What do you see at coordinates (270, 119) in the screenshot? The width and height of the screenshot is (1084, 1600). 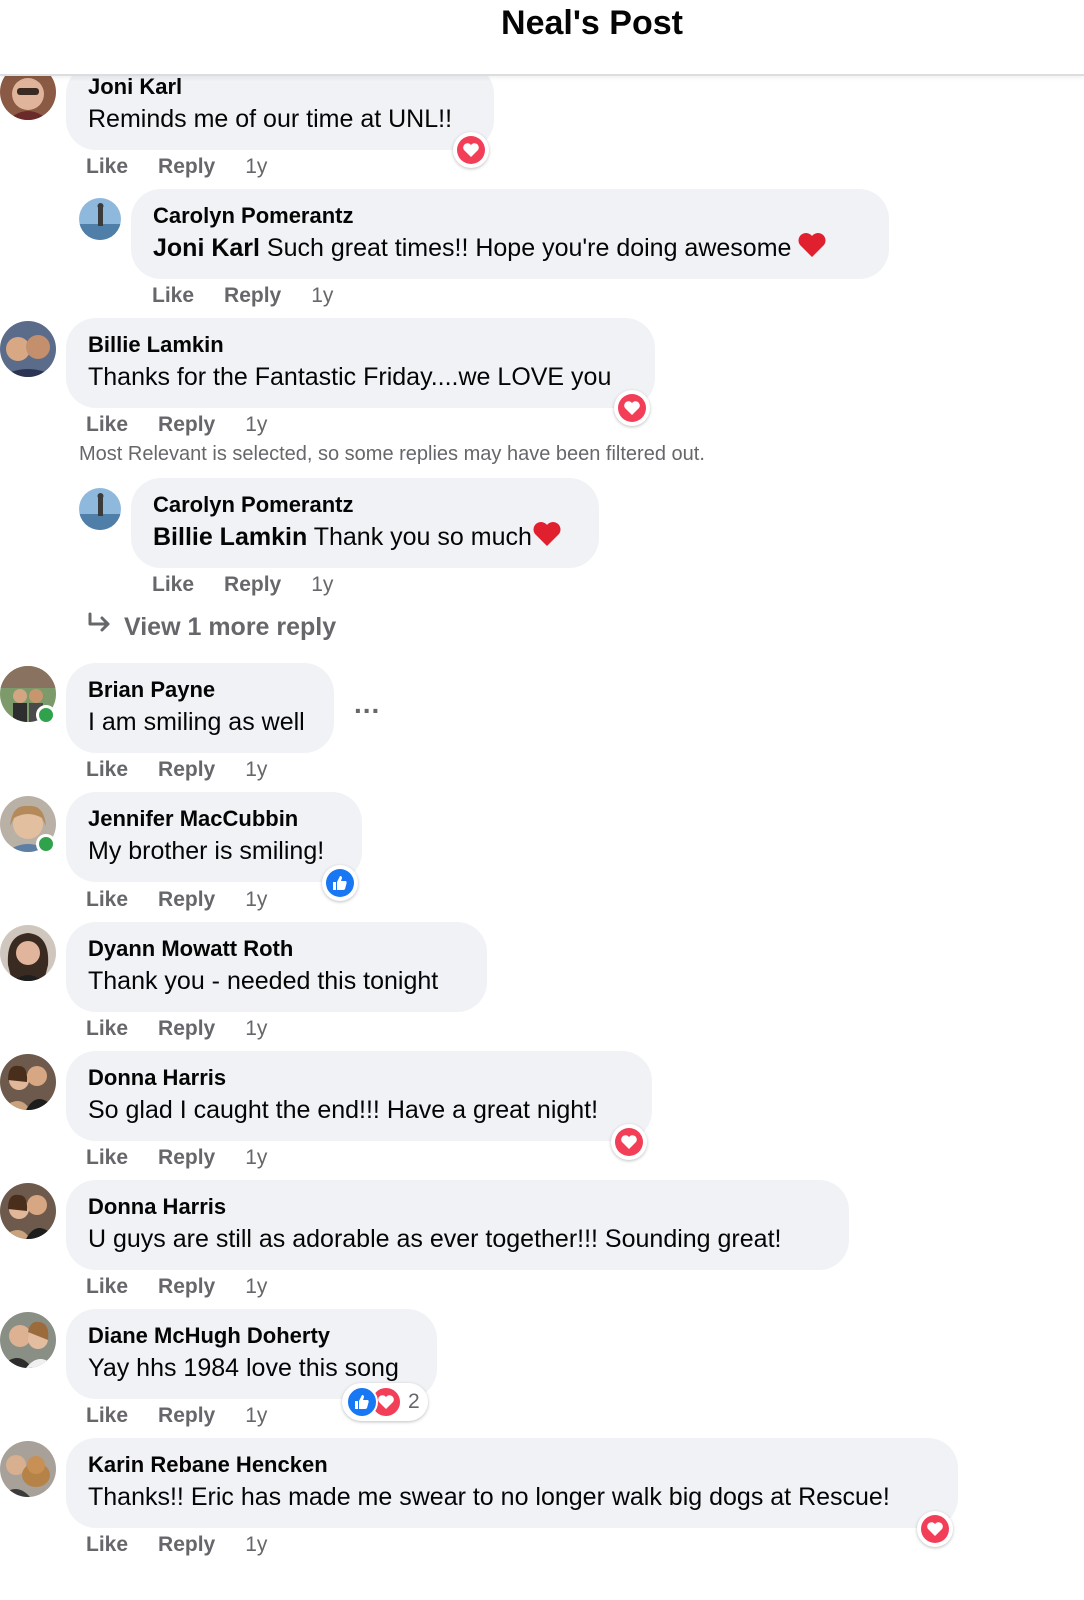 I see `comment-text: Reminds me of our time at UNL!!` at bounding box center [270, 119].